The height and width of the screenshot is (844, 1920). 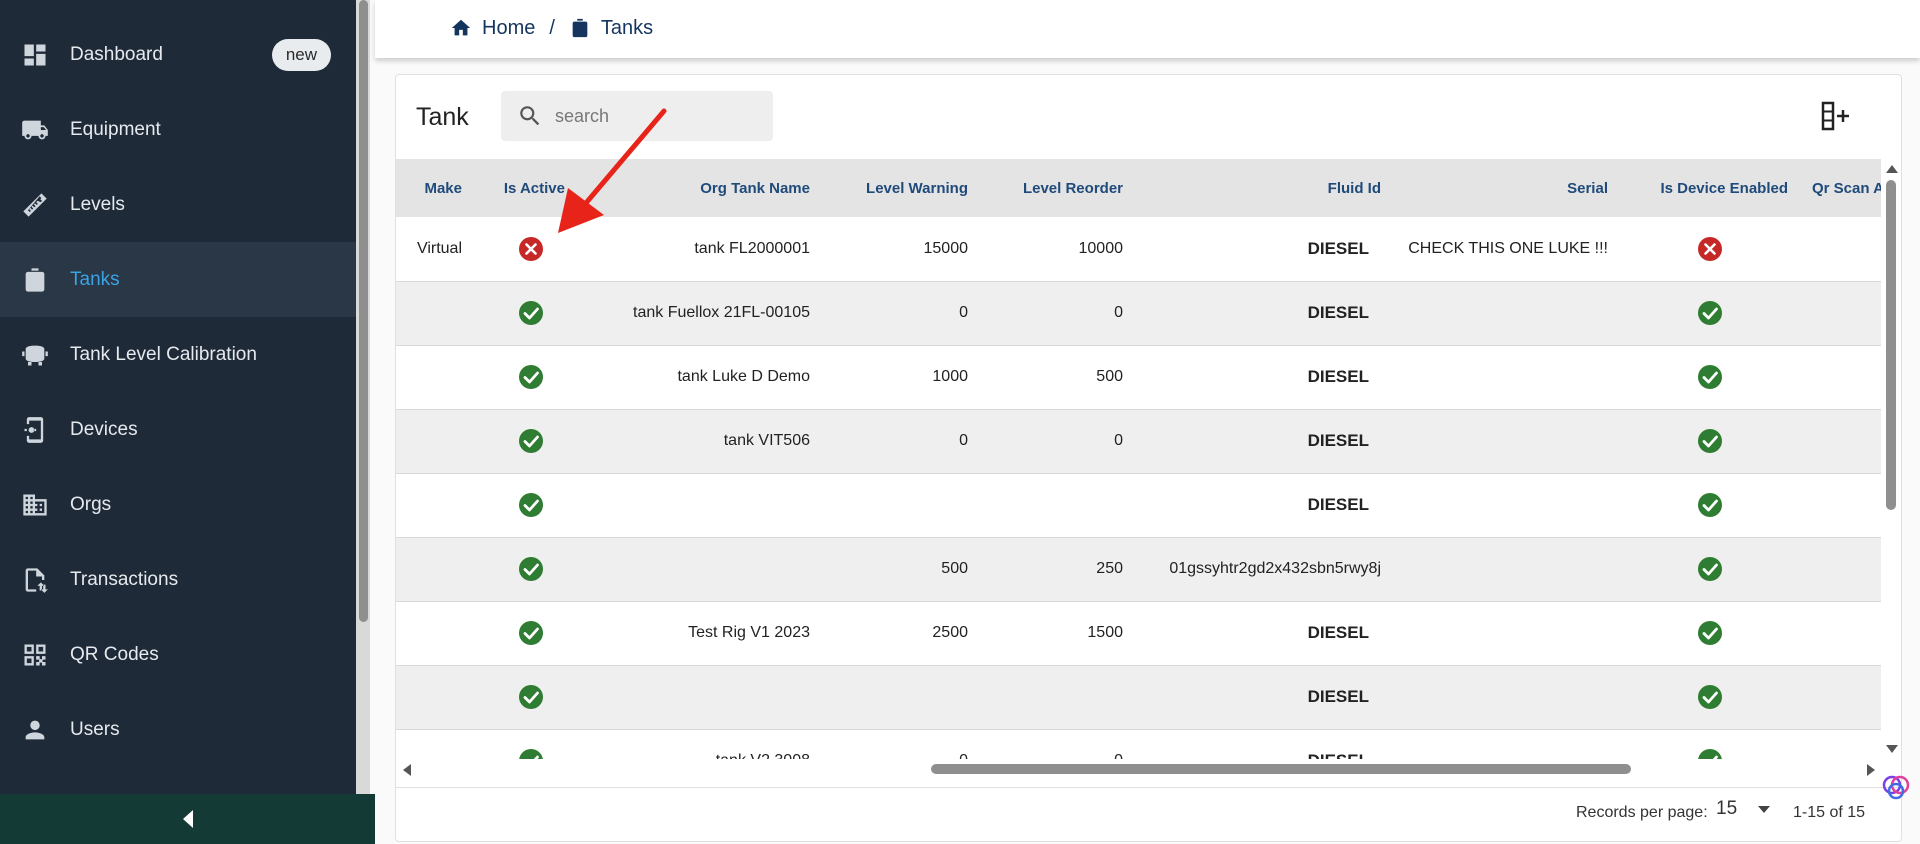 I want to click on sidebar-item-label: Orgs, so click(x=91, y=504).